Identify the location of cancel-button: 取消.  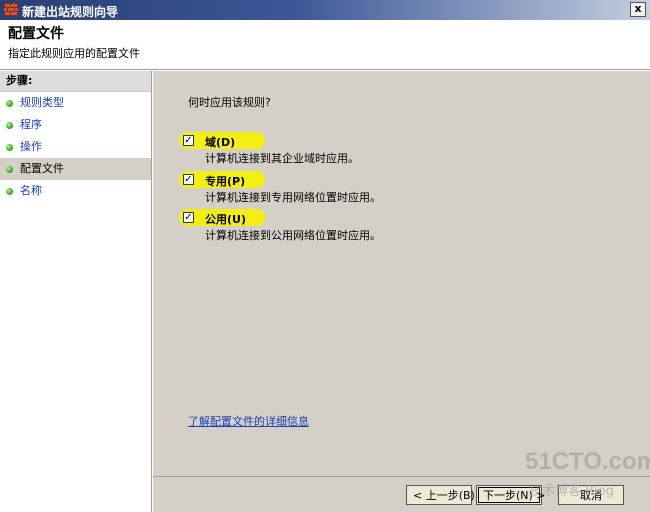
(591, 495).